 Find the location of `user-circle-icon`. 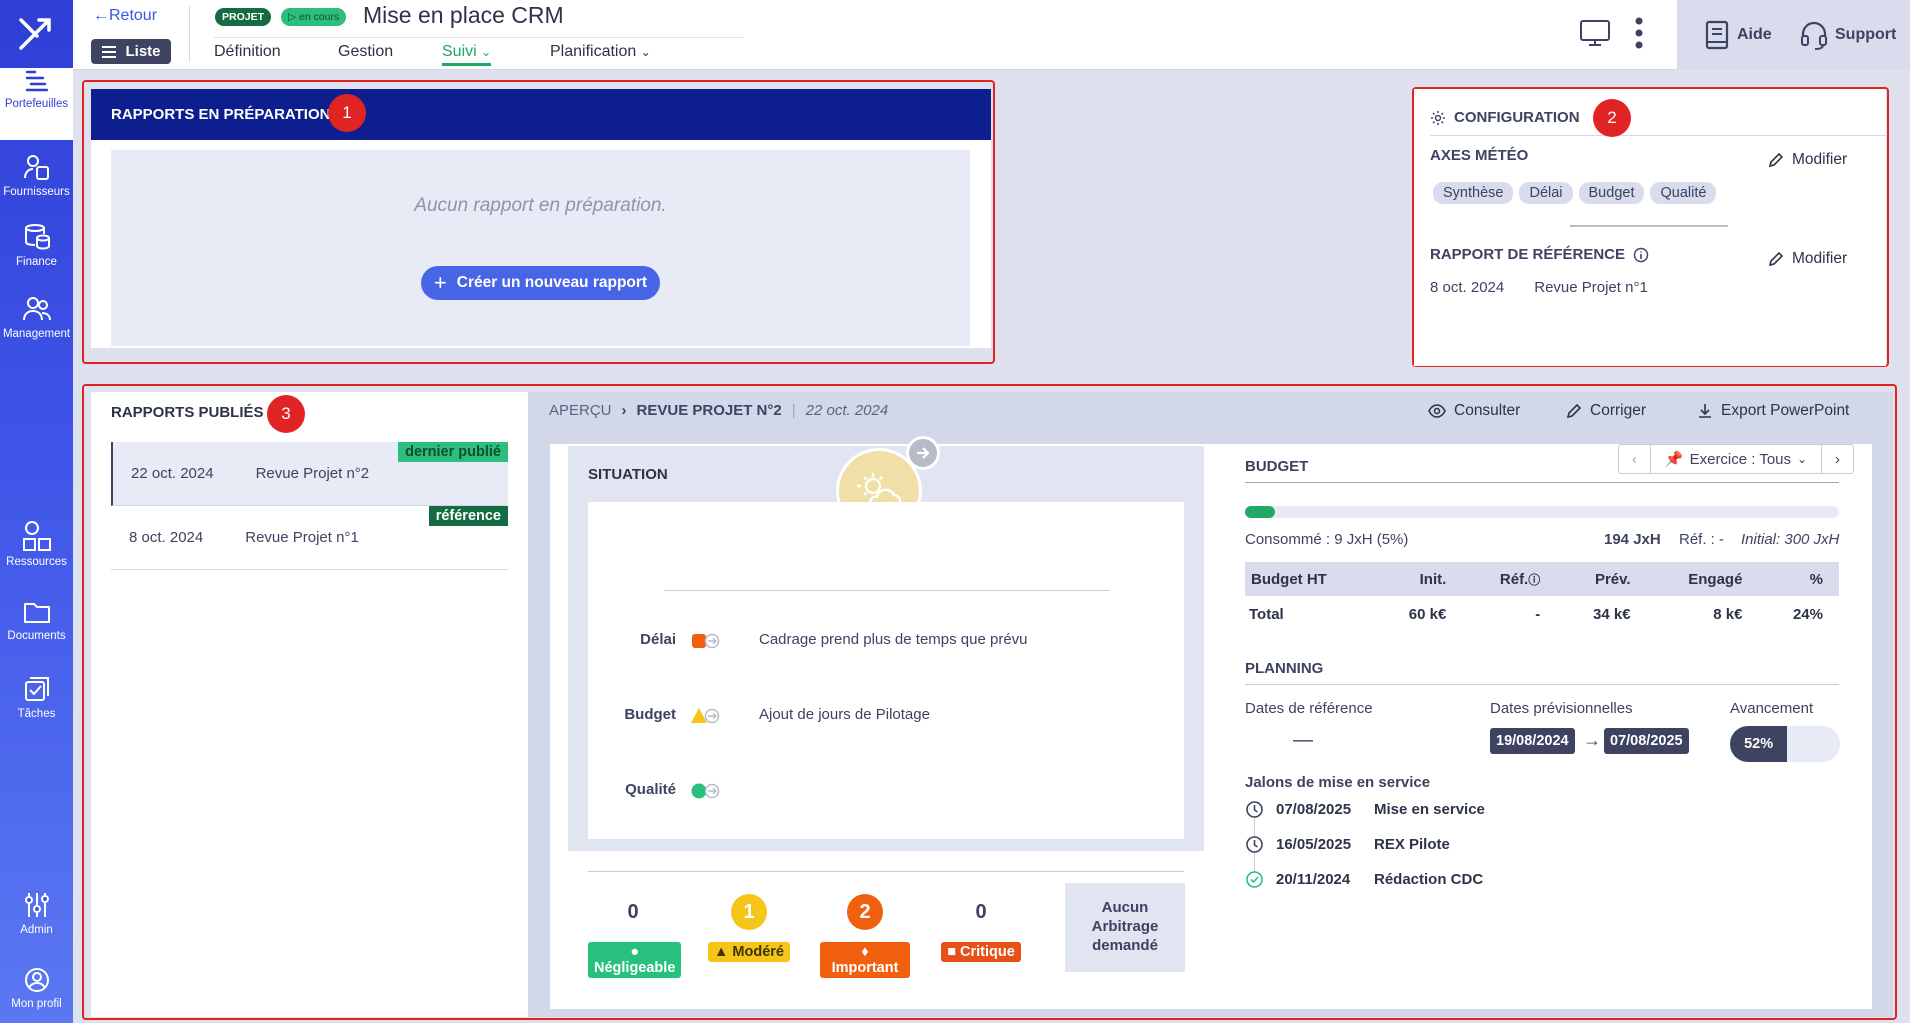

user-circle-icon is located at coordinates (36, 980).